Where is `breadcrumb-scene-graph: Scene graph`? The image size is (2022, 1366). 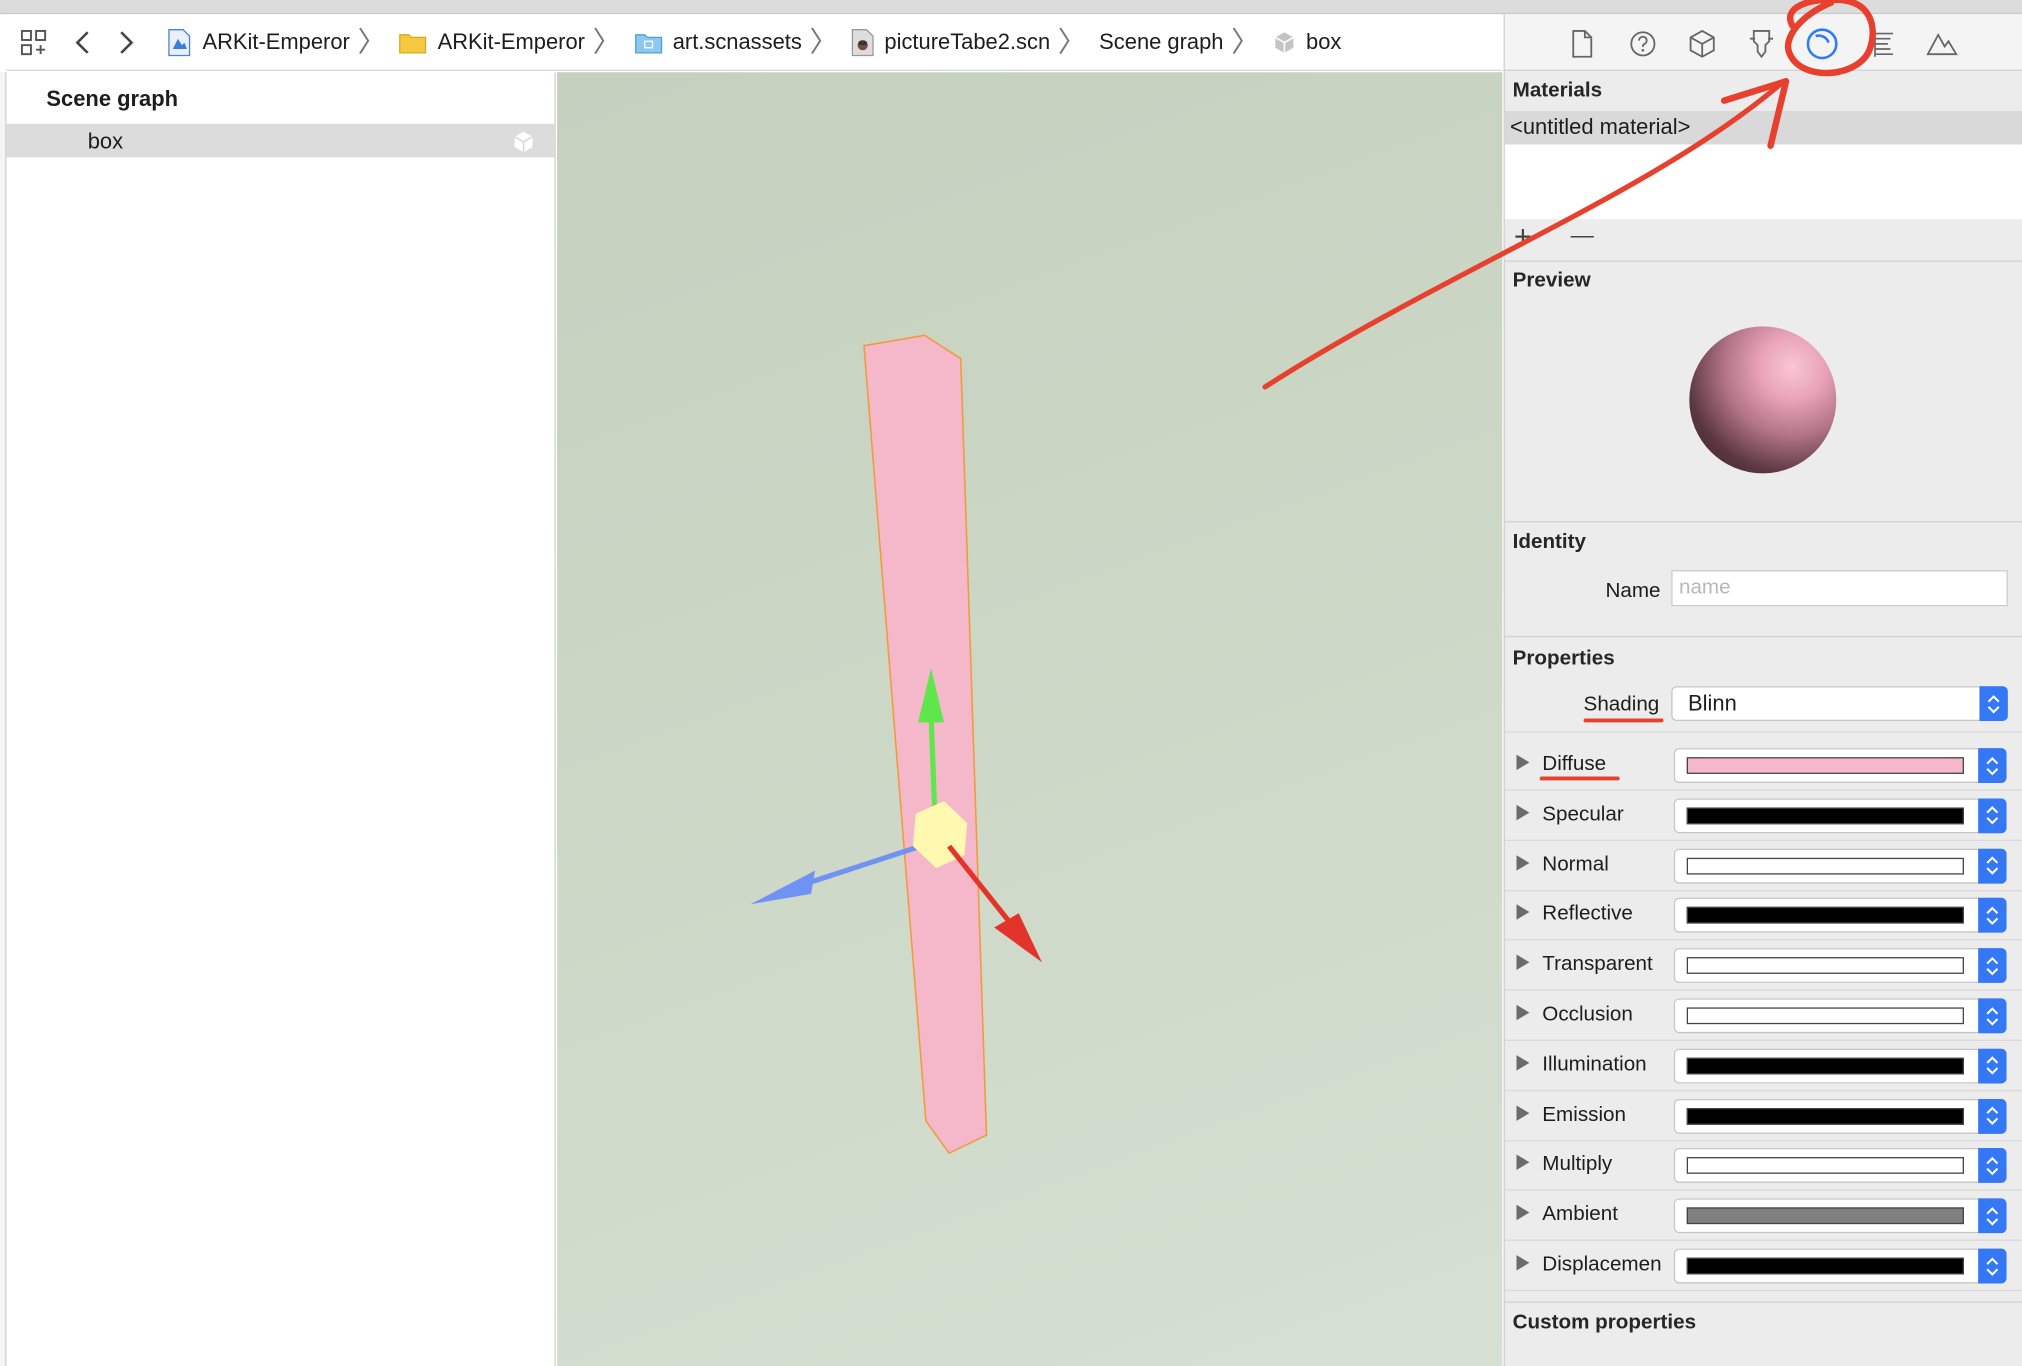
breadcrumb-scene-graph: Scene graph is located at coordinates (1161, 42).